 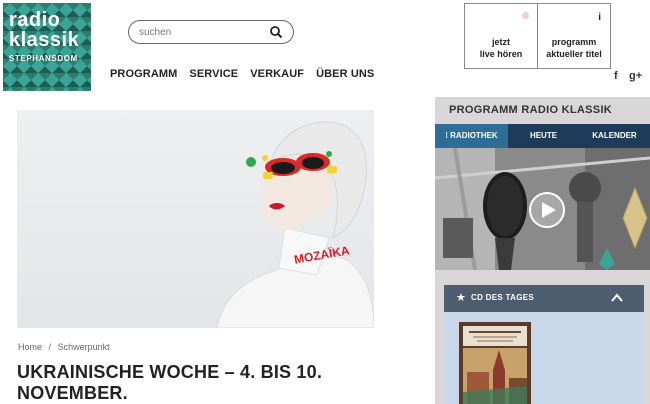 What do you see at coordinates (525, 15) in the screenshot?
I see `live-indicator-icon` at bounding box center [525, 15].